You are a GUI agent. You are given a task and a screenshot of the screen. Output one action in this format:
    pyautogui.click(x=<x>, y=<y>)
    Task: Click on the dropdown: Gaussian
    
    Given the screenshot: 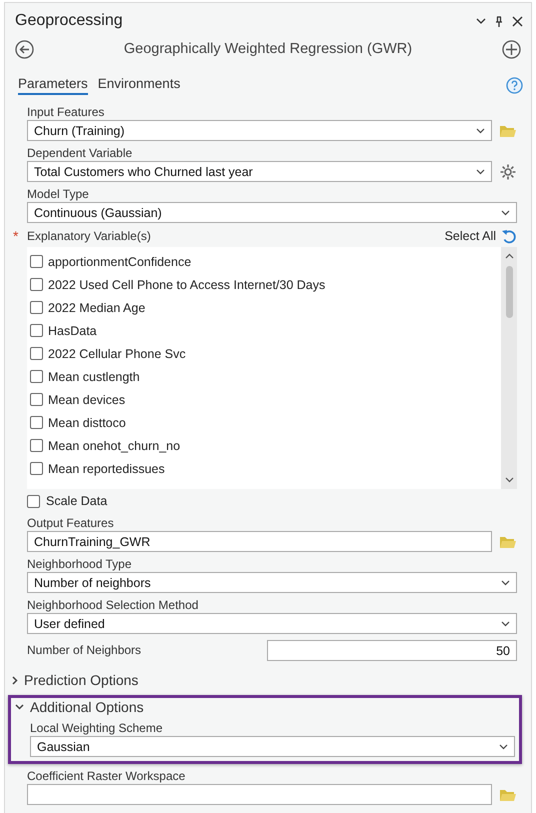 What is the action you would take?
    pyautogui.click(x=272, y=746)
    